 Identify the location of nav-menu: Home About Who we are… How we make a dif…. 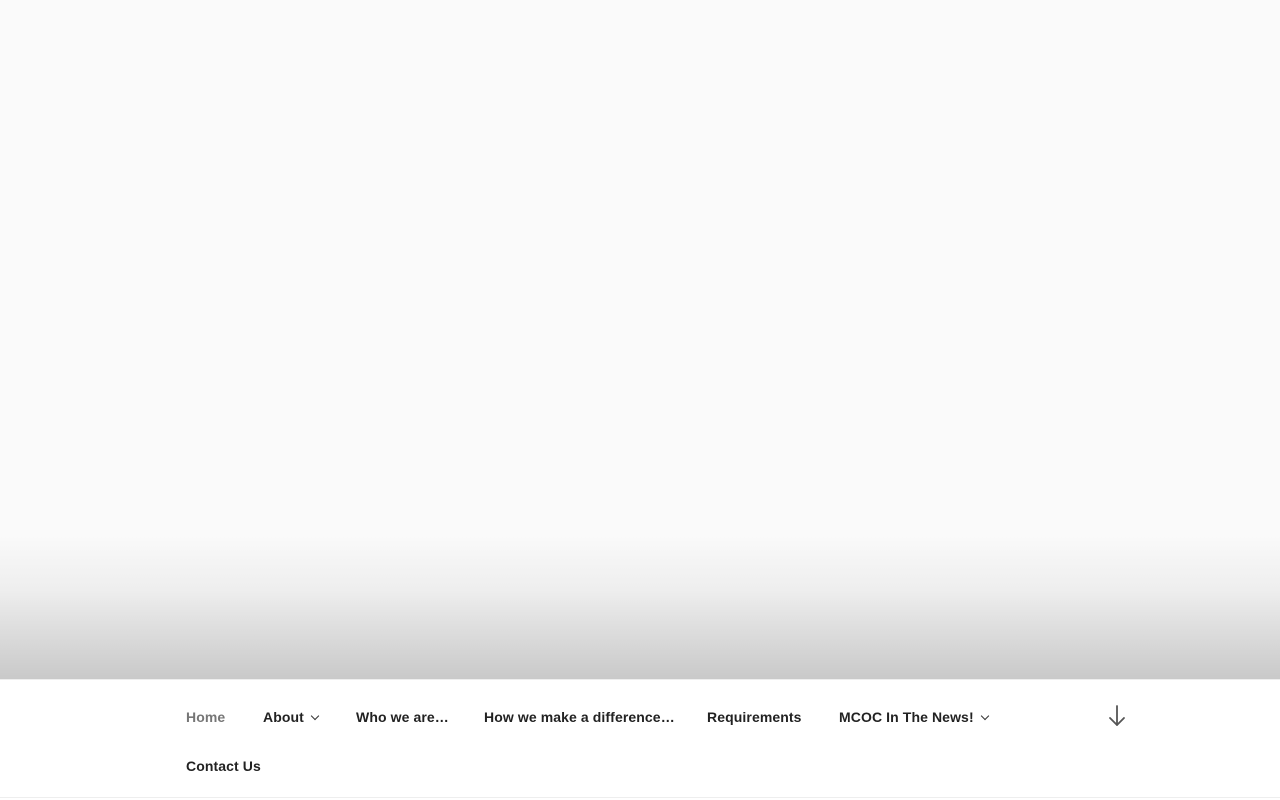
(636, 739).